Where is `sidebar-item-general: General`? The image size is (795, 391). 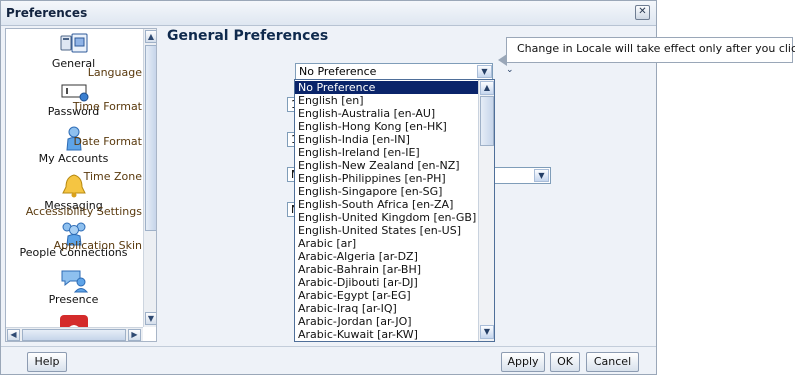
sidebar-item-general: General is located at coordinates (73, 50).